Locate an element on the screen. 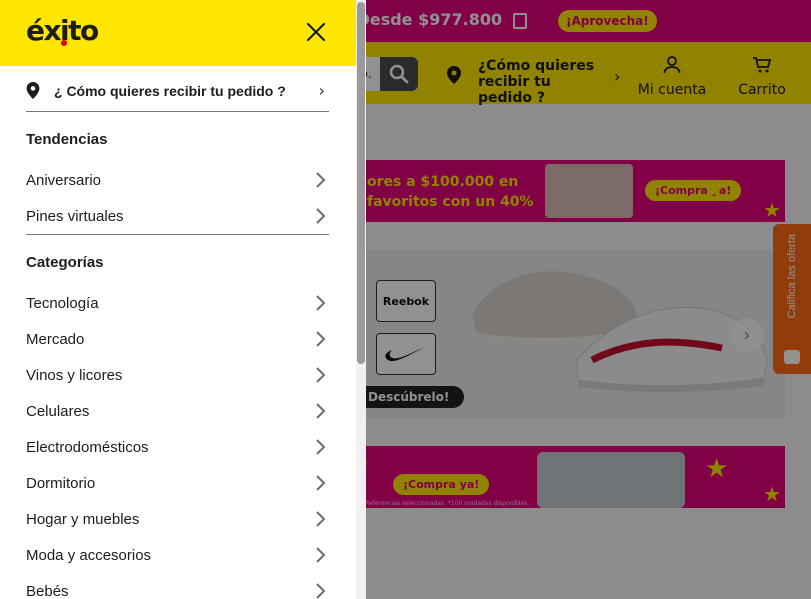  menu-item-label: Hogar y muebles is located at coordinates (83, 519).